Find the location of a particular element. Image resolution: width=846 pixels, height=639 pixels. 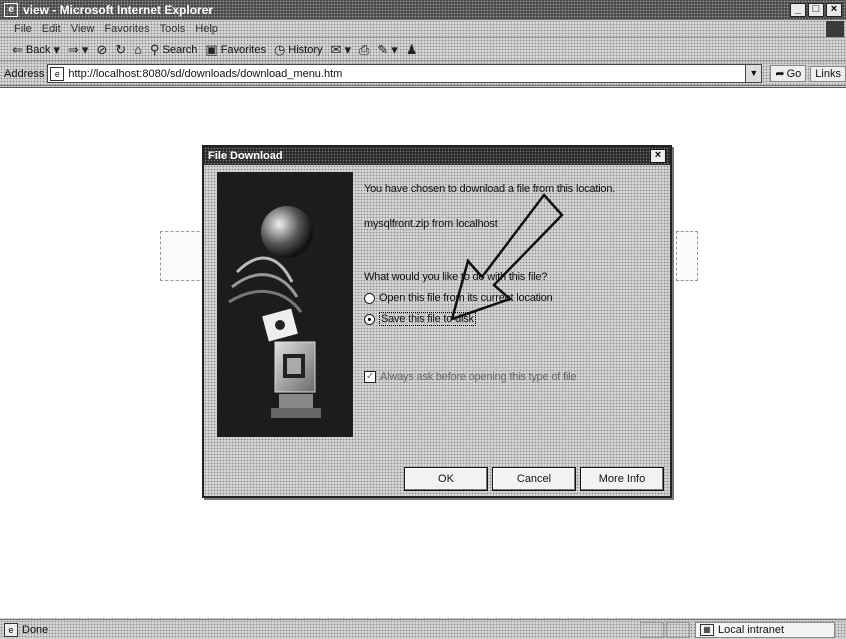

favorites-button: ▣ Favorites is located at coordinates (235, 50).